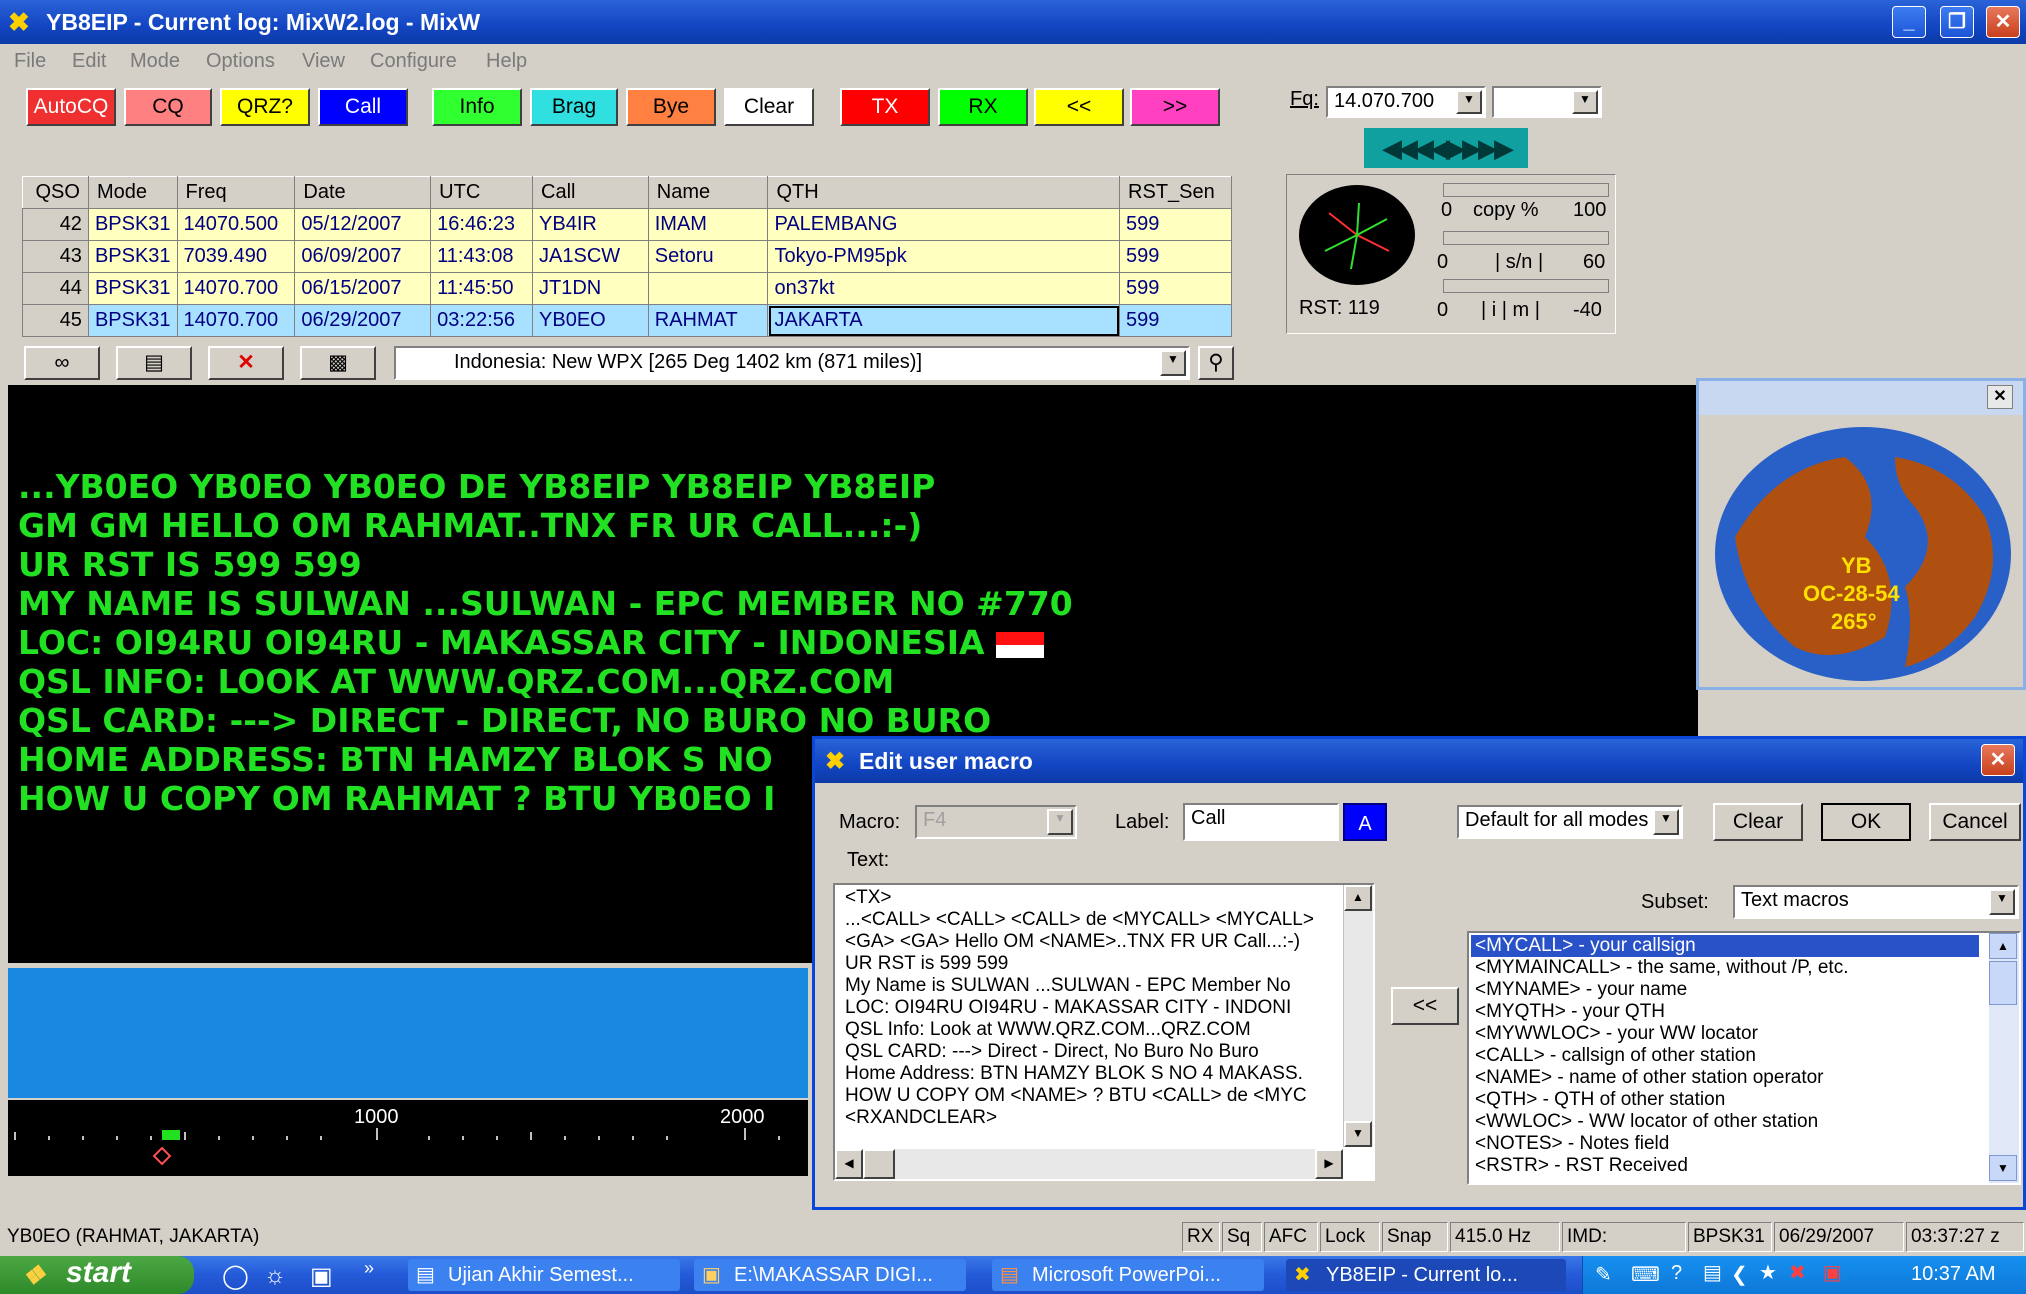  I want to click on tray-antivirus-icon: ✖, so click(1797, 1272).